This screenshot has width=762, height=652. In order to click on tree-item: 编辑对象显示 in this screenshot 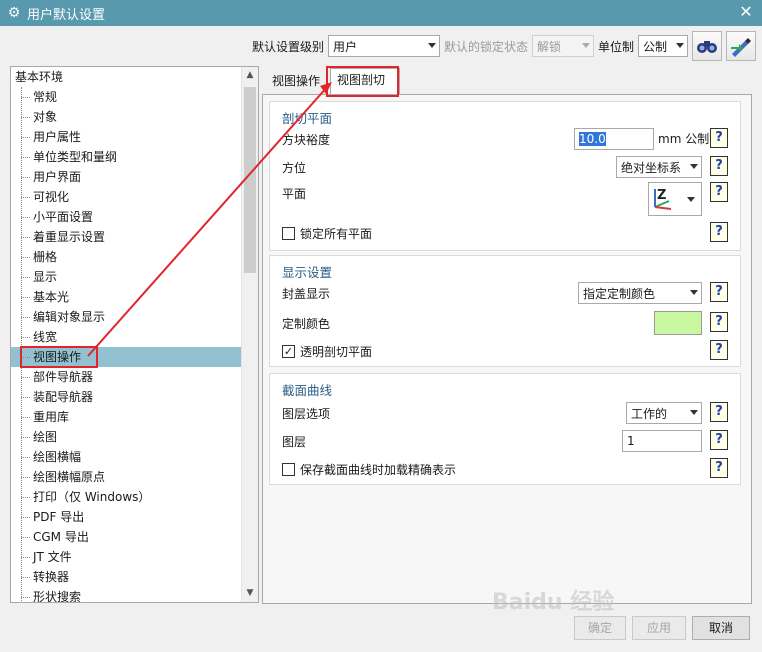, I will do `click(126, 317)`.